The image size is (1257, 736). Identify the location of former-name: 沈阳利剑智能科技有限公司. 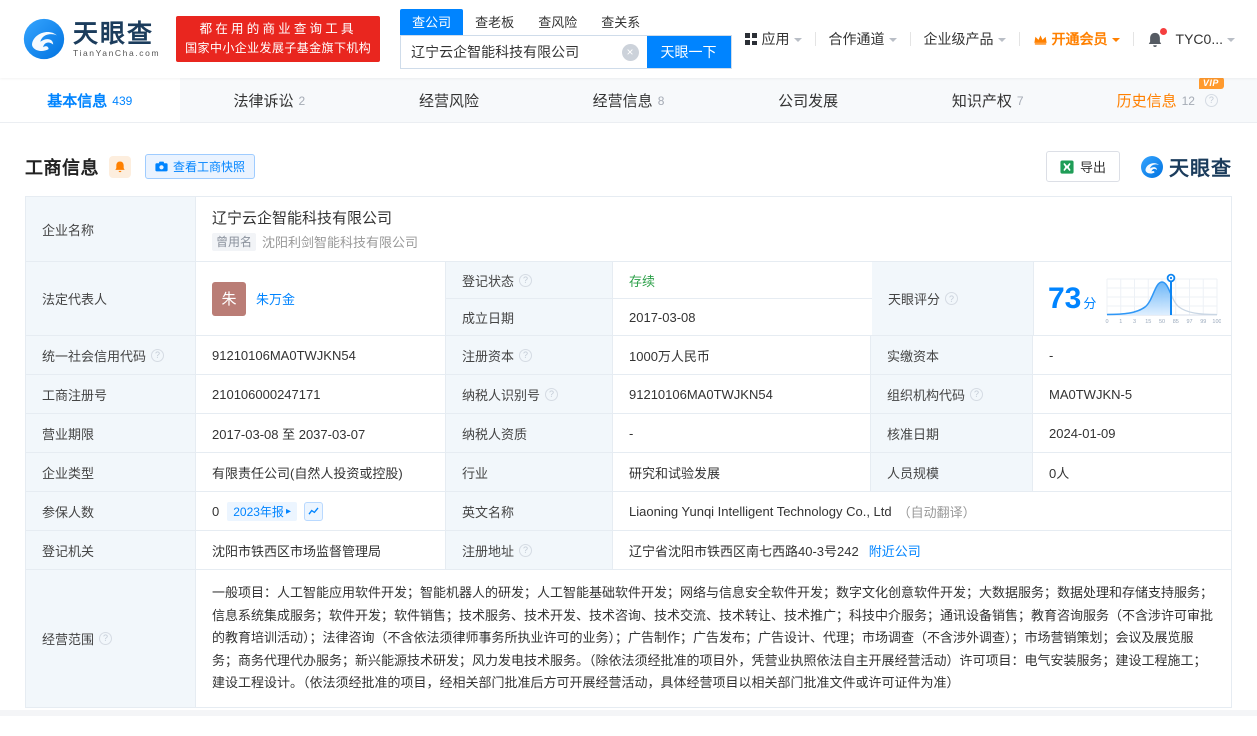
(340, 242).